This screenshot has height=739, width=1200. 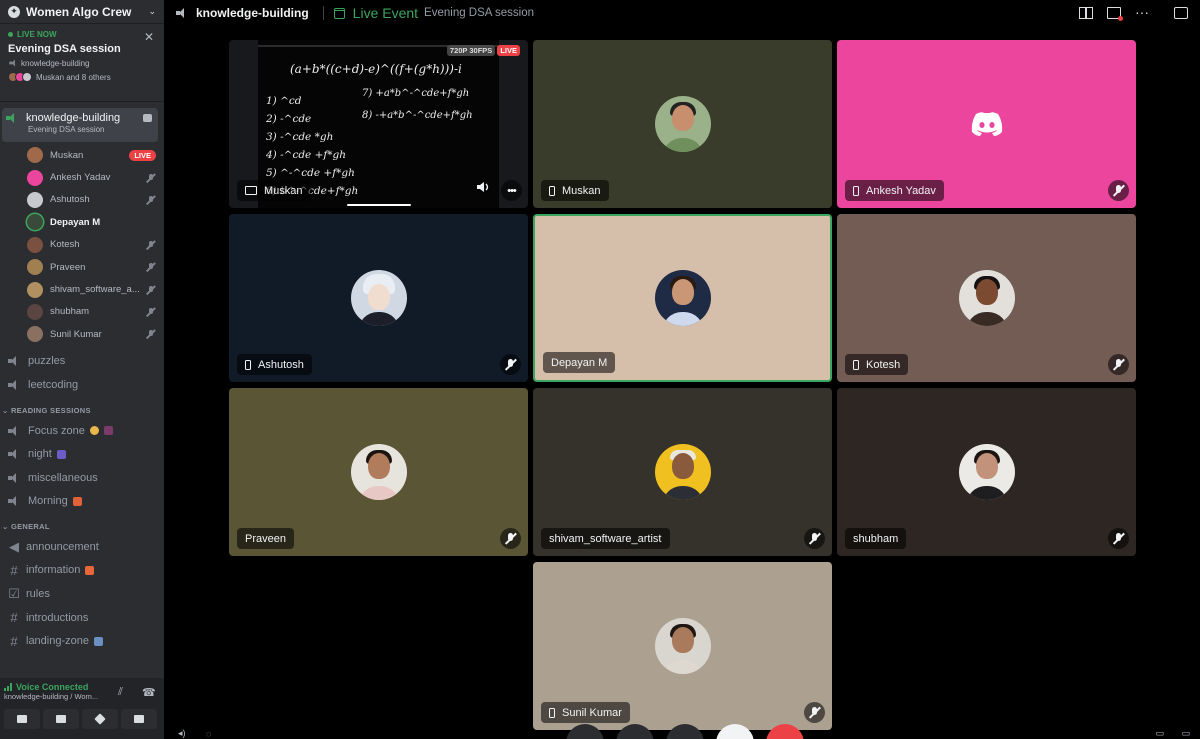 What do you see at coordinates (82, 431) in the screenshot?
I see `voice-channel-focus-zone: Focus zone` at bounding box center [82, 431].